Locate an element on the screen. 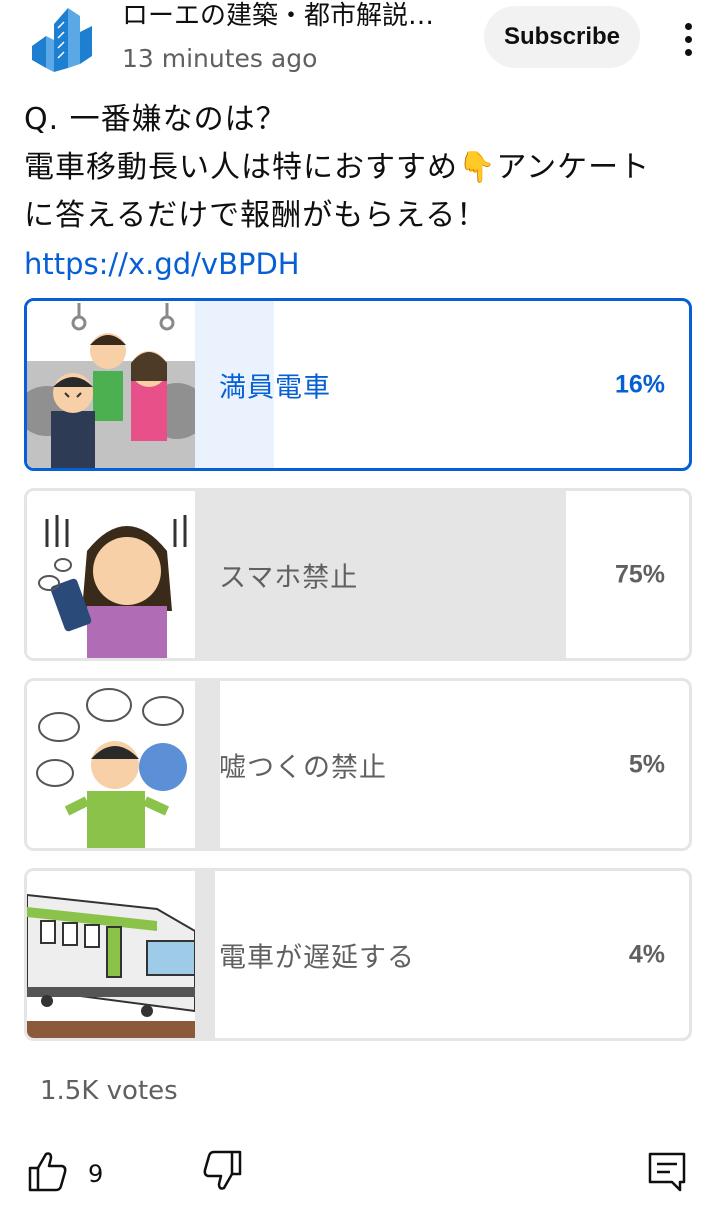  poll-option-label: スマホ禁止 is located at coordinates (289, 577).